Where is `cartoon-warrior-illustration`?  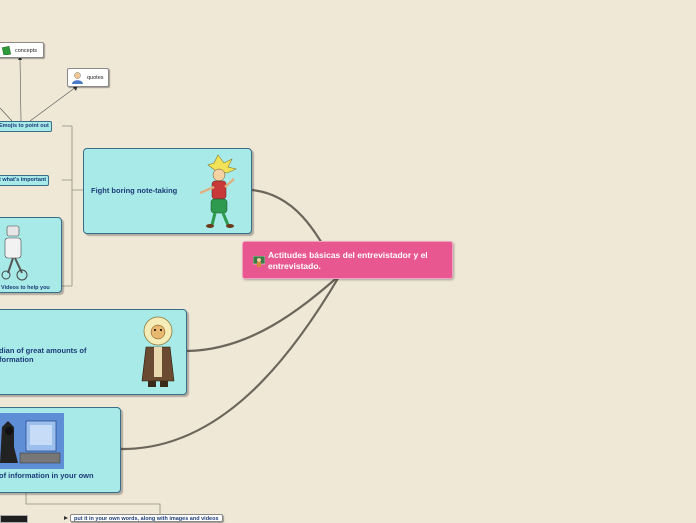 cartoon-warrior-illustration is located at coordinates (218, 191).